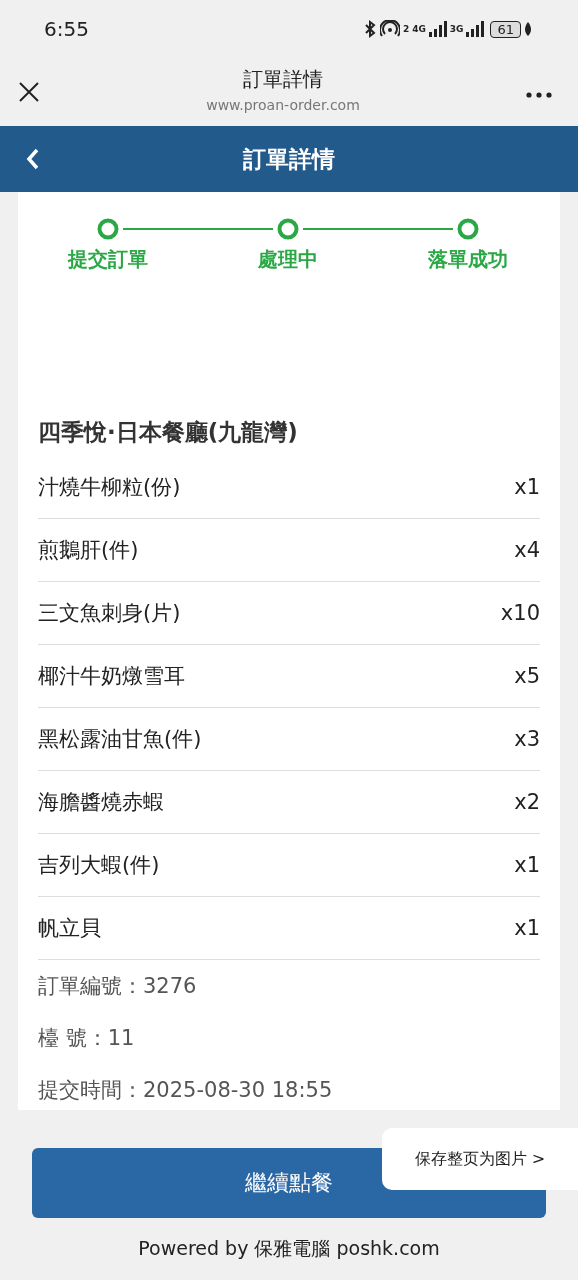  I want to click on item-quantity: x10, so click(520, 613).